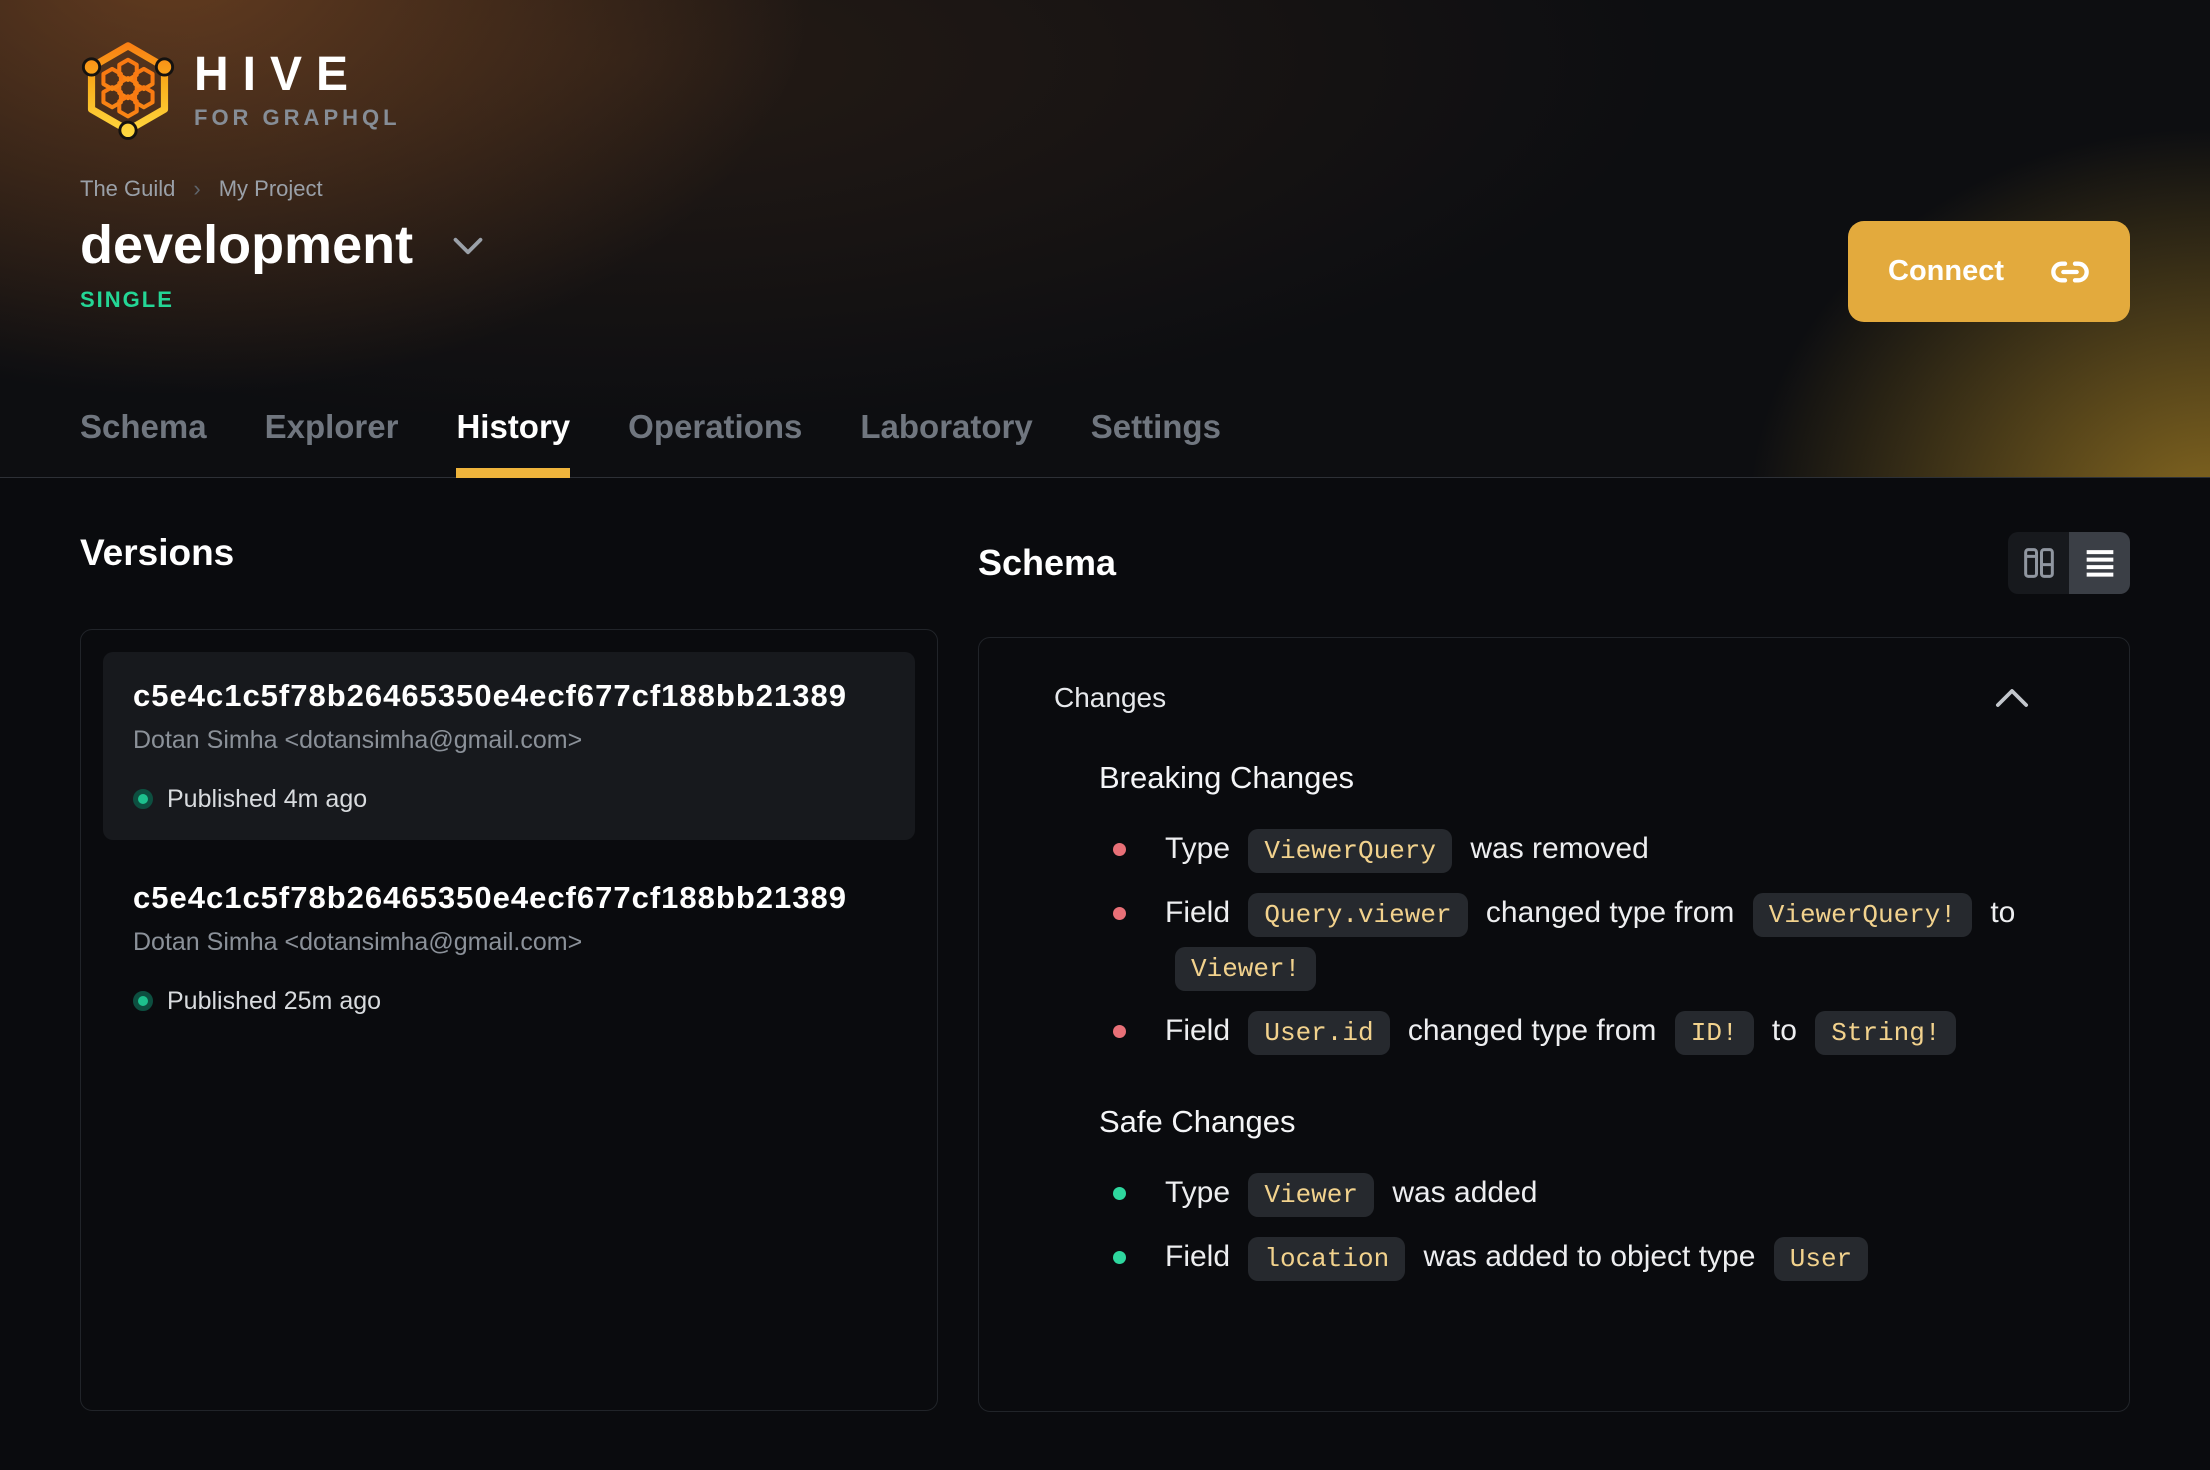 This screenshot has height=1470, width=2210. I want to click on code-chip: String!, so click(1886, 1033).